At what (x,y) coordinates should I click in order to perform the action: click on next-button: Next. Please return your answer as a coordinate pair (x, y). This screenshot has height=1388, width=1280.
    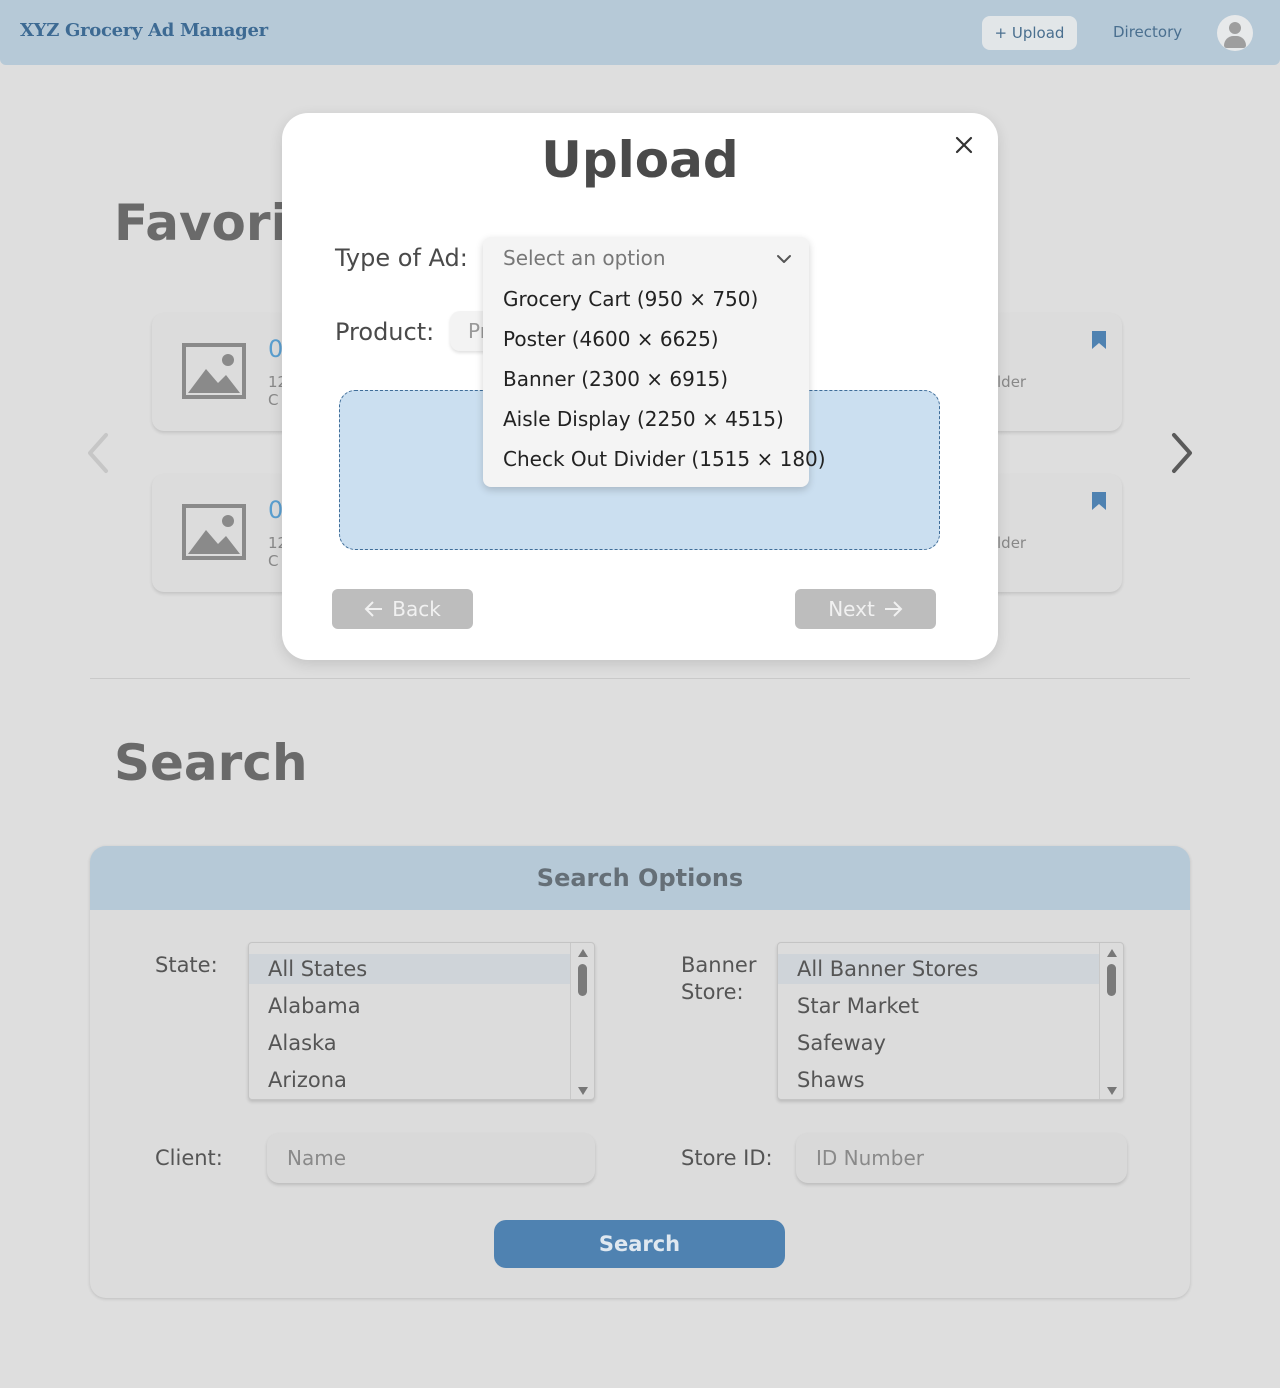
    Looking at the image, I should click on (865, 609).